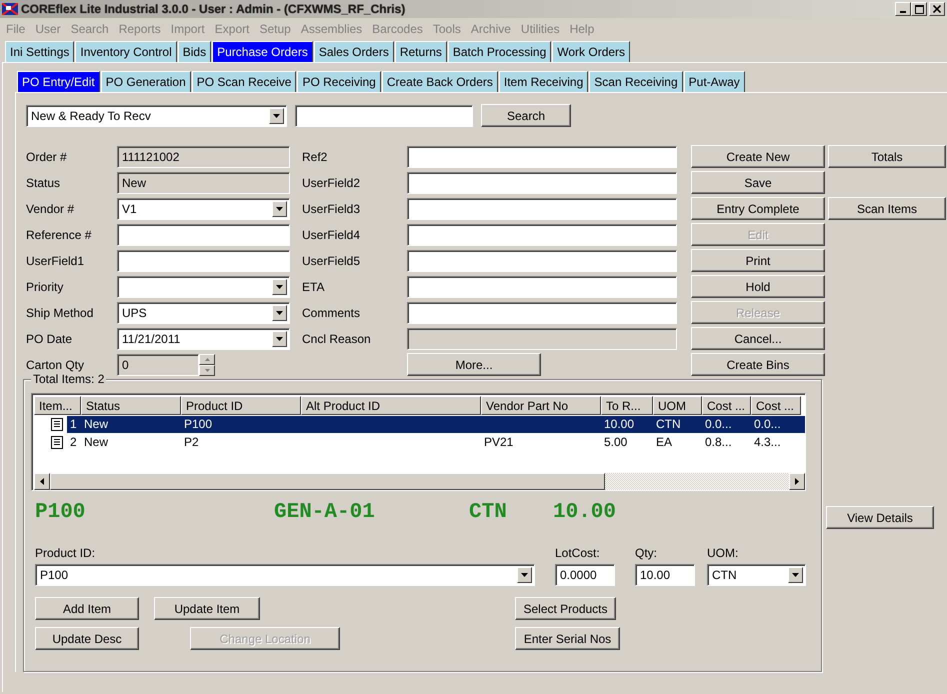 The width and height of the screenshot is (947, 694). I want to click on item-button: Add Item, so click(87, 608).